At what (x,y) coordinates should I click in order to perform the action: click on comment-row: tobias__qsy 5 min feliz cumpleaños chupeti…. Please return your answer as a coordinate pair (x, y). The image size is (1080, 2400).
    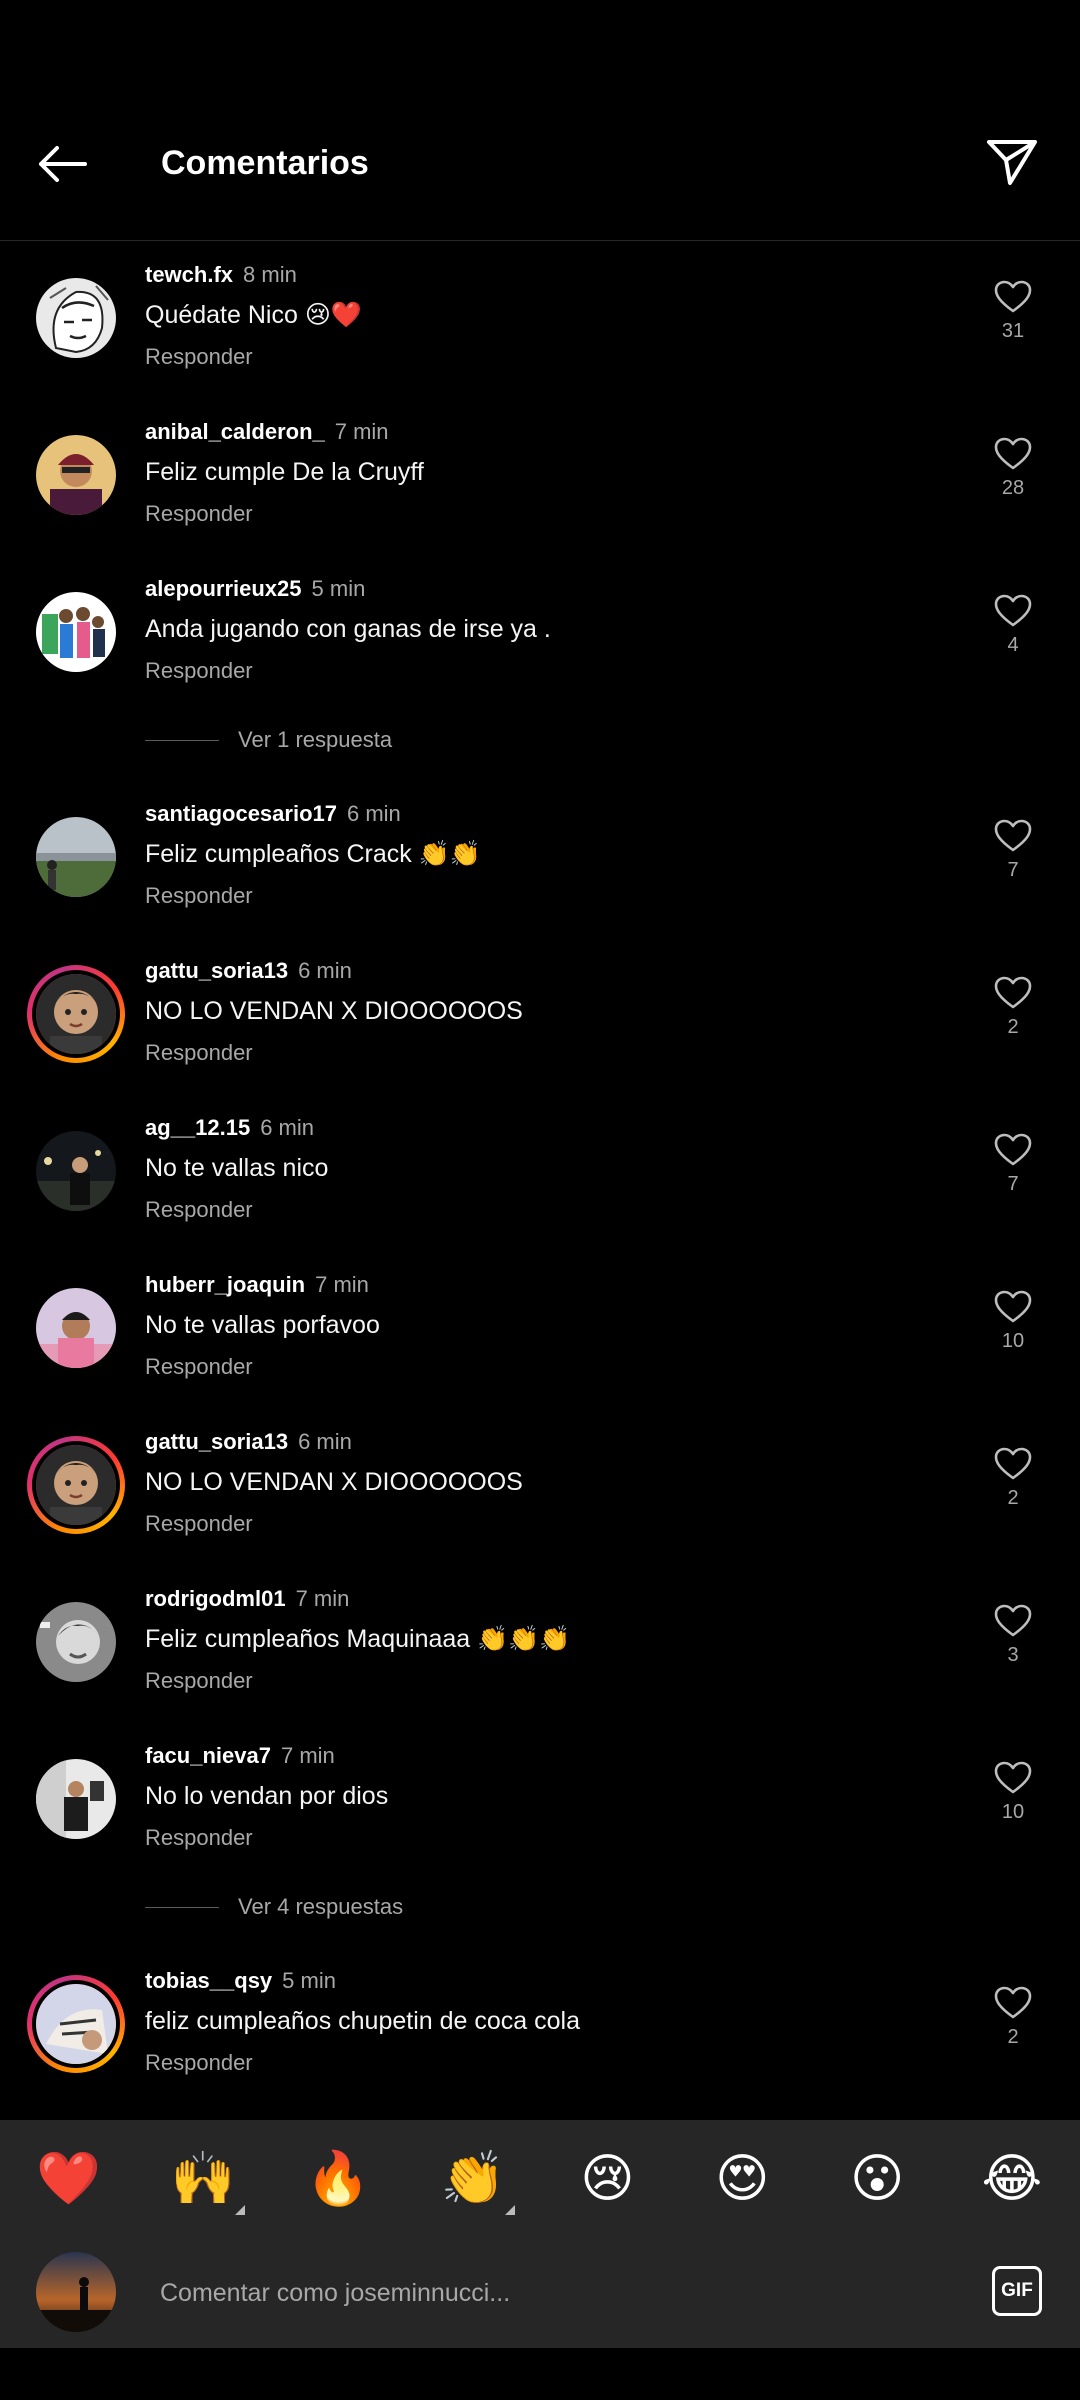
    Looking at the image, I should click on (540, 2026).